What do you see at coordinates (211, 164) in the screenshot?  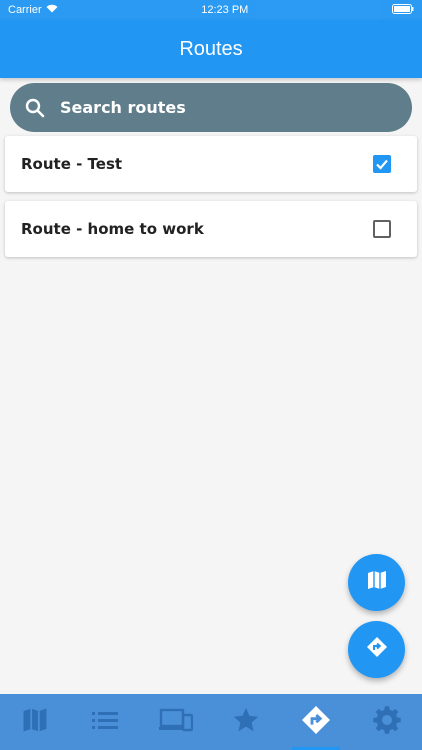 I see `route-item: Route - Test` at bounding box center [211, 164].